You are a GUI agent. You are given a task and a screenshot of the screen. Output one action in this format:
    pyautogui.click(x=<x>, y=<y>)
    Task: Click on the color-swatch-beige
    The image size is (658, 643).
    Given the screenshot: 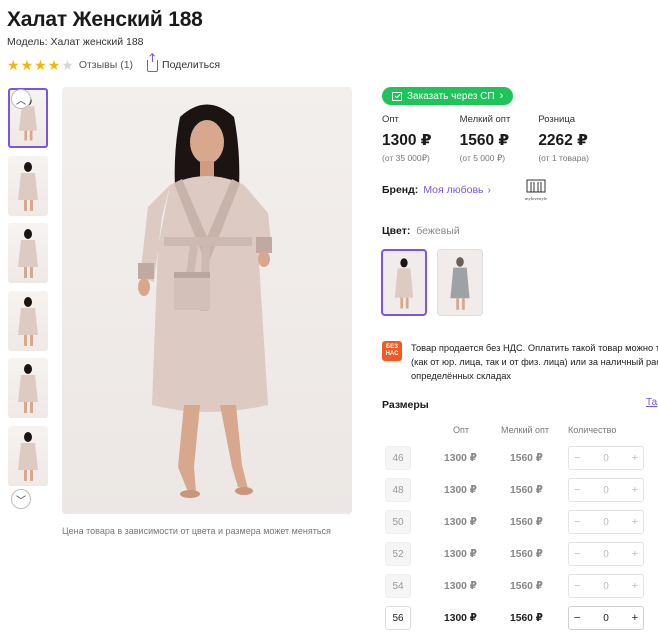 What is the action you would take?
    pyautogui.click(x=404, y=282)
    